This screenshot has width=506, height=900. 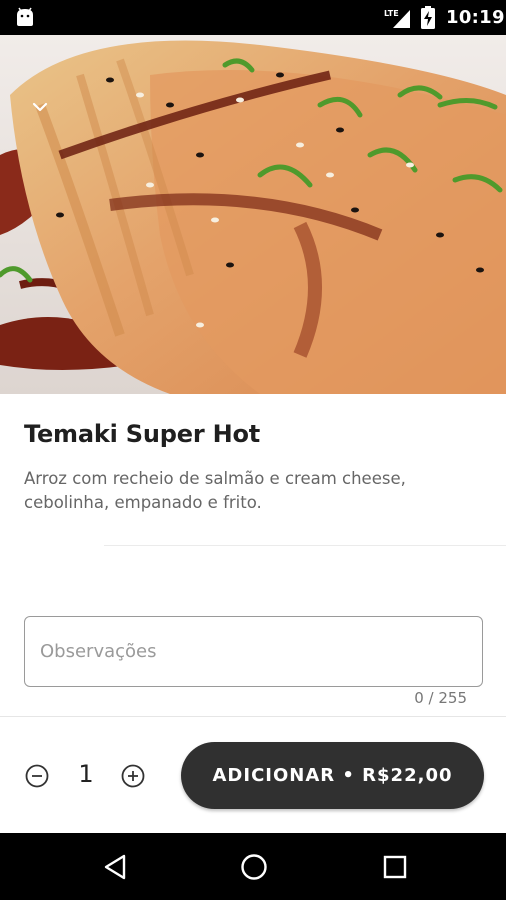 I want to click on status-time: 10:19, so click(x=475, y=17).